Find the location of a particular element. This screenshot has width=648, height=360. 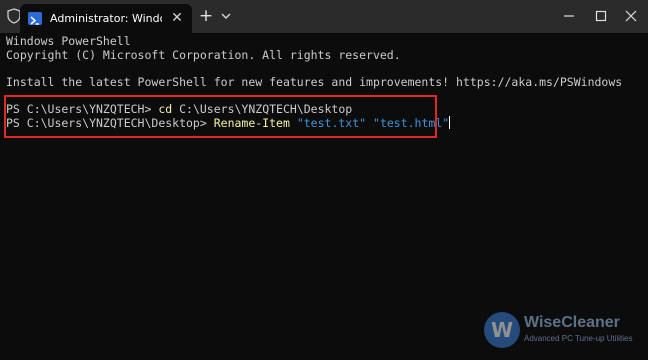

tab-title: Administrator: Windows PowerShell is located at coordinates (106, 18).